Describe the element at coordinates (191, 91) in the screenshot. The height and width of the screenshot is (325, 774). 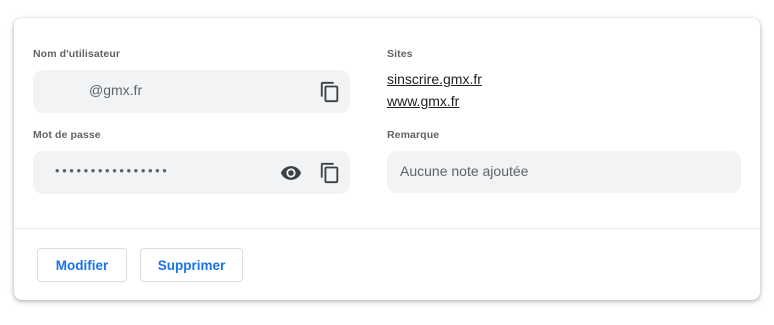
I see `username-field: @gmx.fr` at that location.